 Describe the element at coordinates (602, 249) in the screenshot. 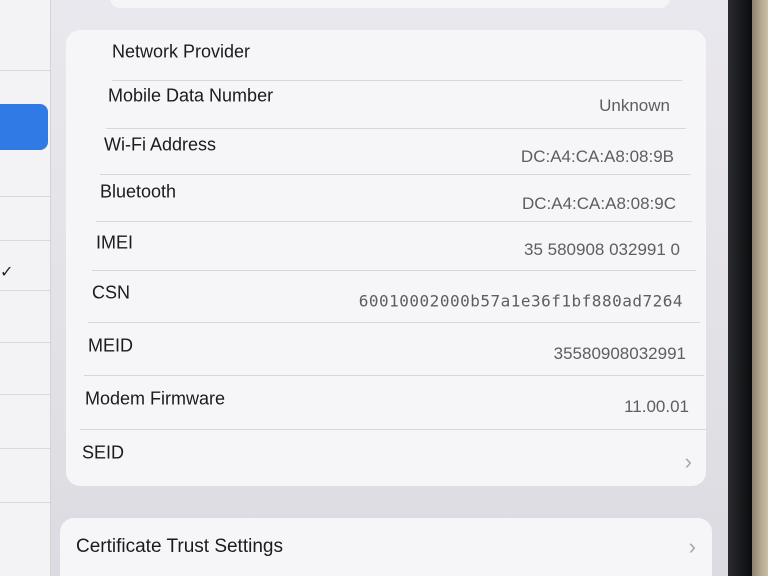

I see `row-value: 35 580908 032991 0` at that location.